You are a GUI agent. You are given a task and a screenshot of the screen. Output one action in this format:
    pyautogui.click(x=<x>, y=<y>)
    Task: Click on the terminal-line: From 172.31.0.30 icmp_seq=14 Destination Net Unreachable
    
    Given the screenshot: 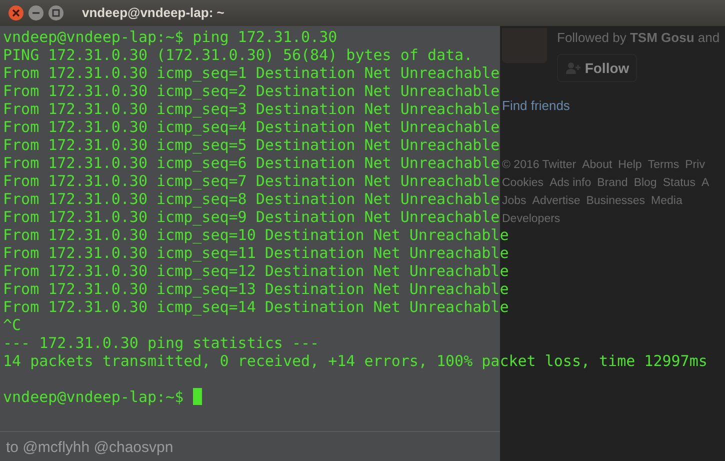 What is the action you would take?
    pyautogui.click(x=256, y=307)
    